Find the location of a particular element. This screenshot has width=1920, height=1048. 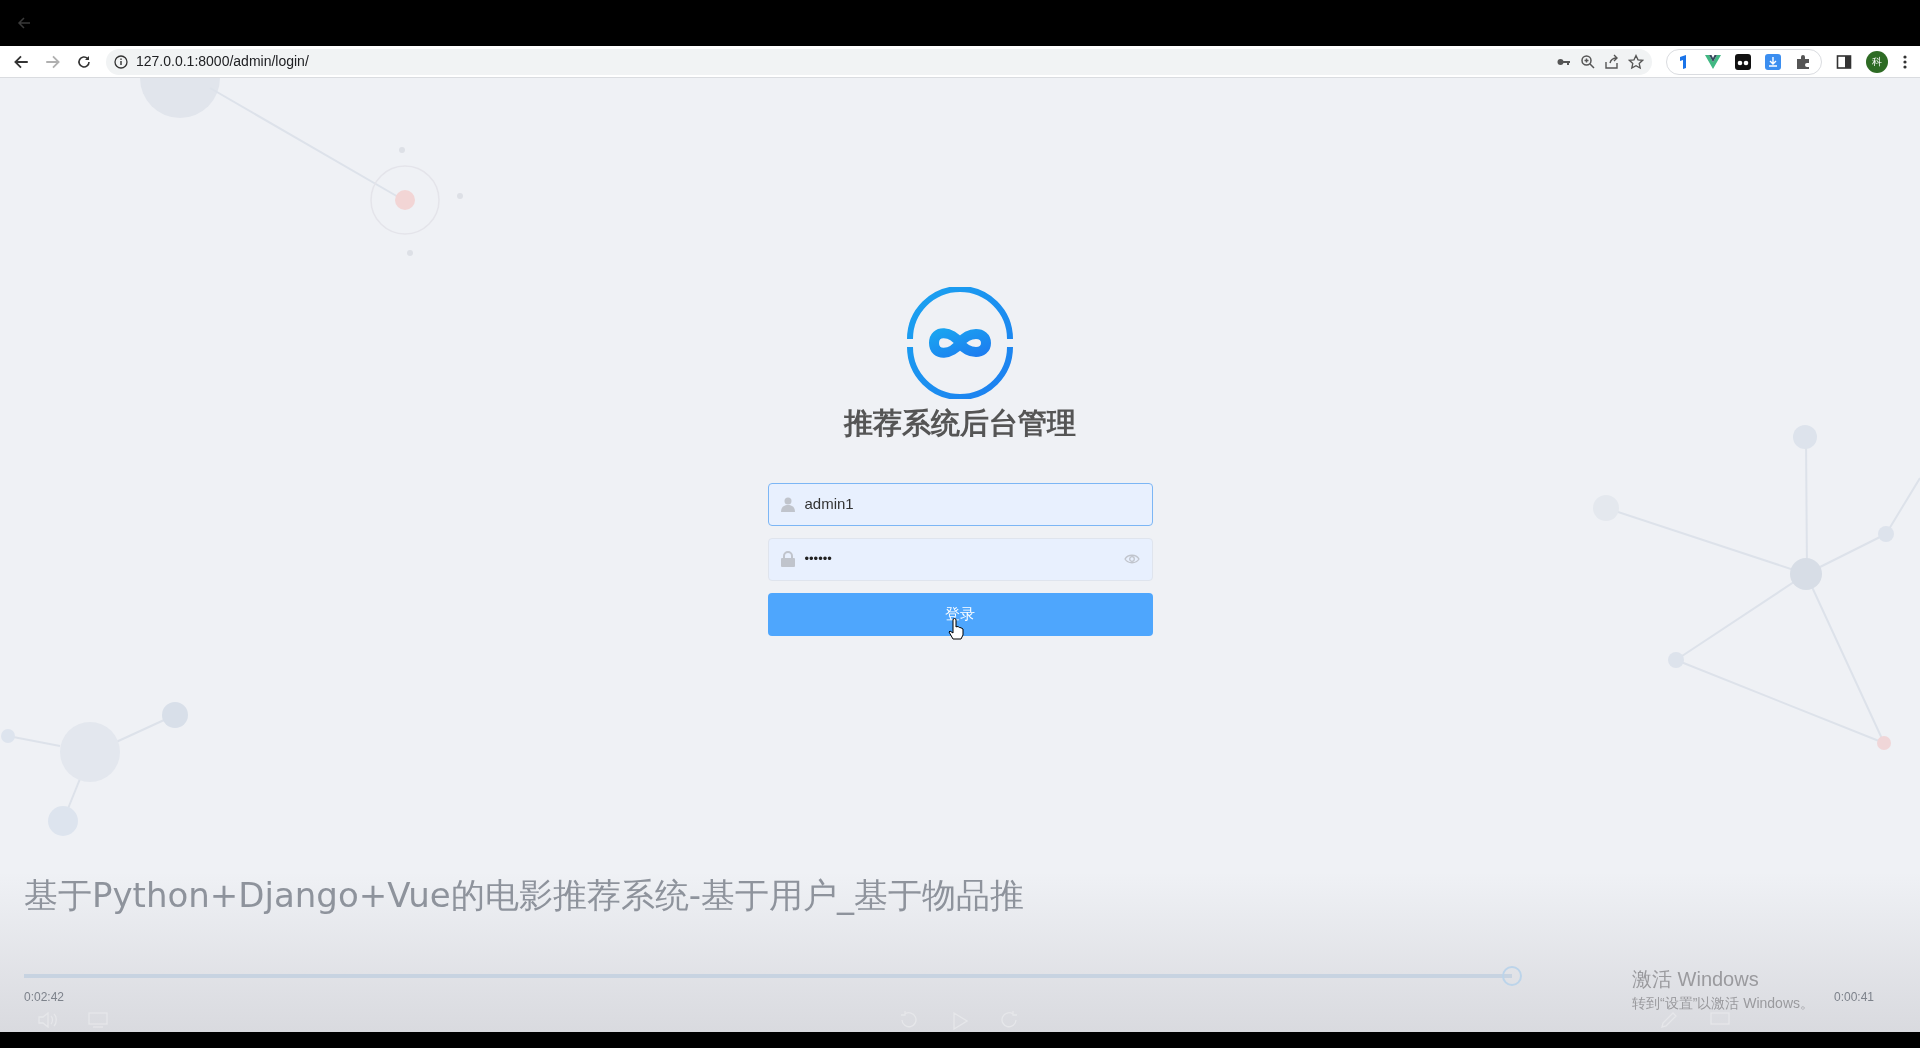

star-icon is located at coordinates (1636, 61).